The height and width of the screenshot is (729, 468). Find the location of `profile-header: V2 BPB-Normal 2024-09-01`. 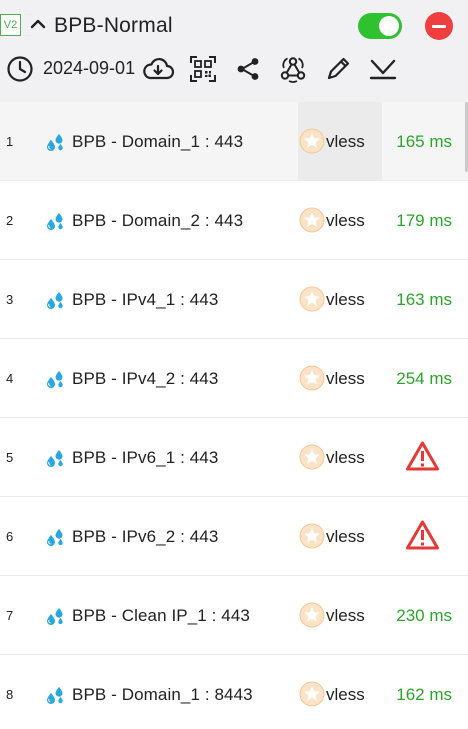

profile-header: V2 BPB-Normal 2024-09-01 is located at coordinates (234, 51).